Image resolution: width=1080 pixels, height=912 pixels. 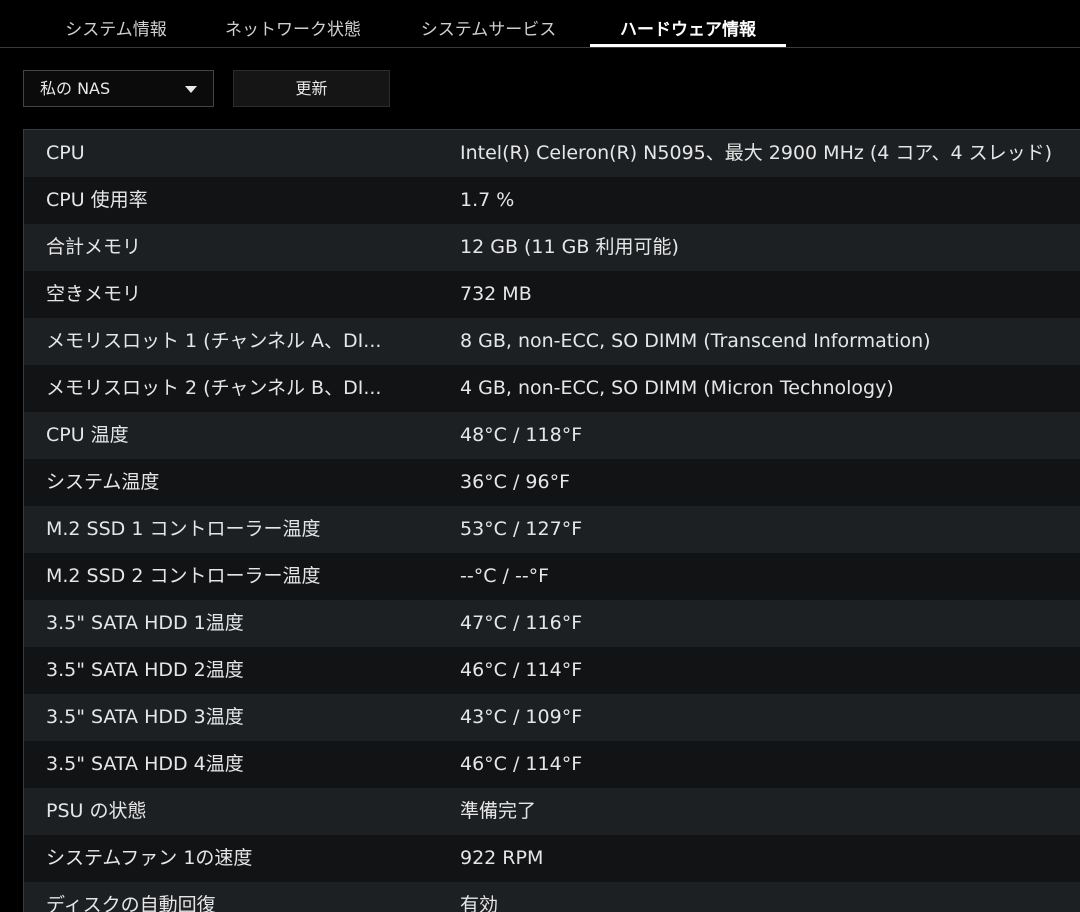 What do you see at coordinates (521, 435) in the screenshot?
I see `row-value: 48°C / 118°F` at bounding box center [521, 435].